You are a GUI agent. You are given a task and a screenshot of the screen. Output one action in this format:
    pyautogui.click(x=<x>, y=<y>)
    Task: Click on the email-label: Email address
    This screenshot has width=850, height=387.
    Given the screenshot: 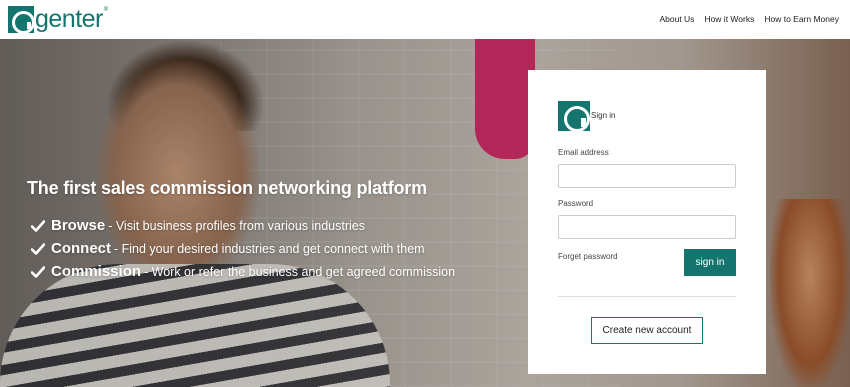 What is the action you would take?
    pyautogui.click(x=583, y=152)
    